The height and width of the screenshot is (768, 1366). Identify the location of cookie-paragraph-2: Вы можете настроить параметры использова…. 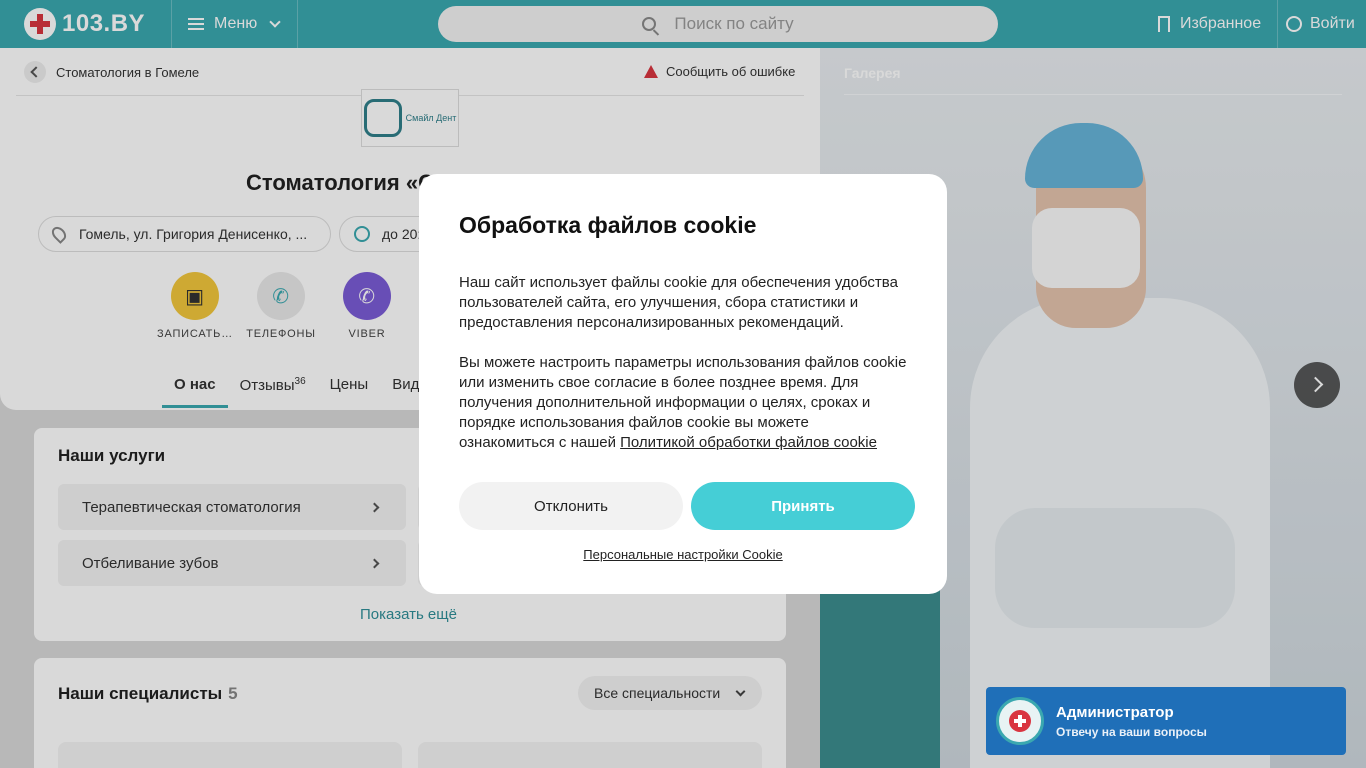
(683, 403).